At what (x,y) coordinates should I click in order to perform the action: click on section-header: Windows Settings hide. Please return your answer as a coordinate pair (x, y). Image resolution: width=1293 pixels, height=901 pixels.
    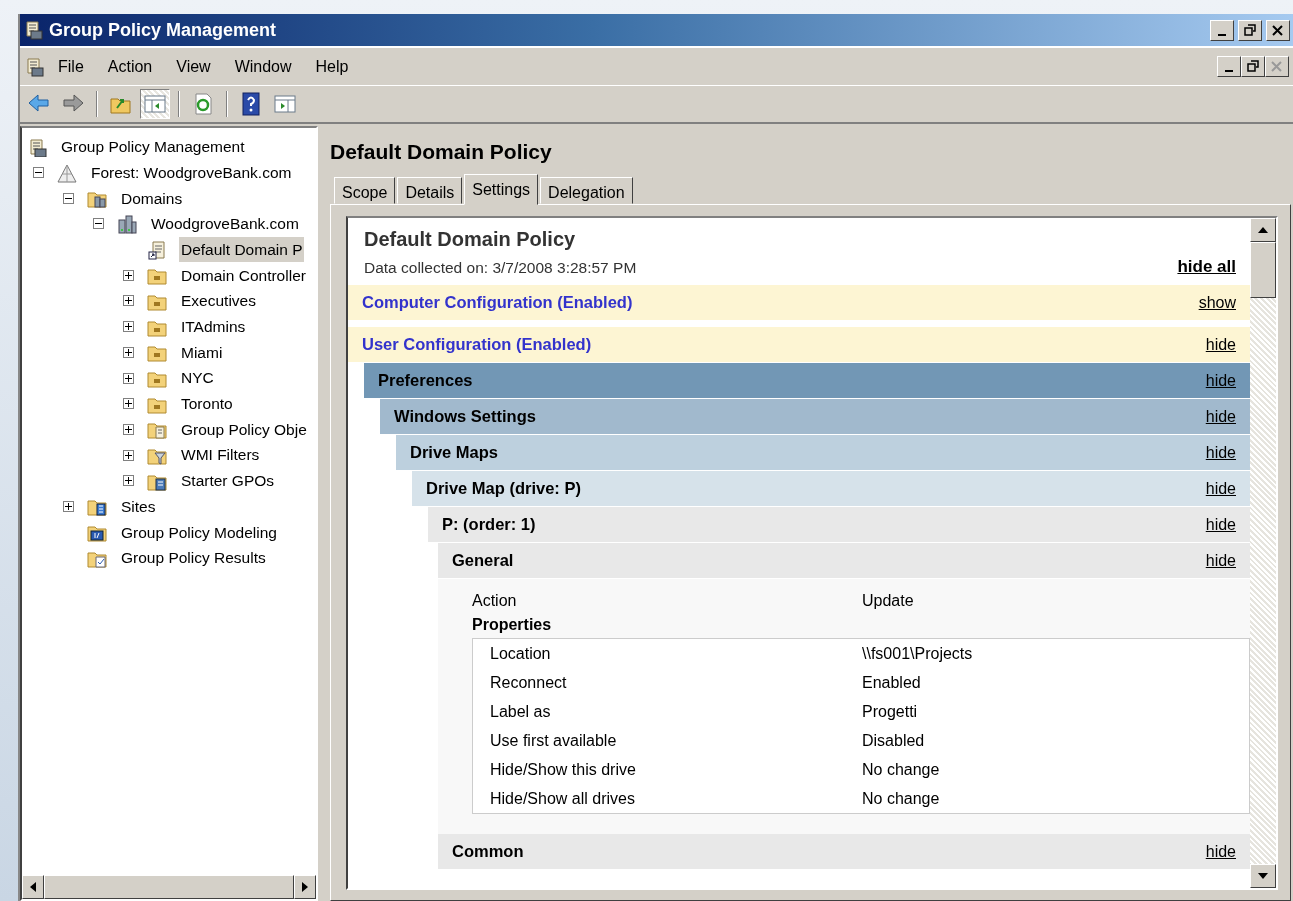
    Looking at the image, I should click on (815, 417).